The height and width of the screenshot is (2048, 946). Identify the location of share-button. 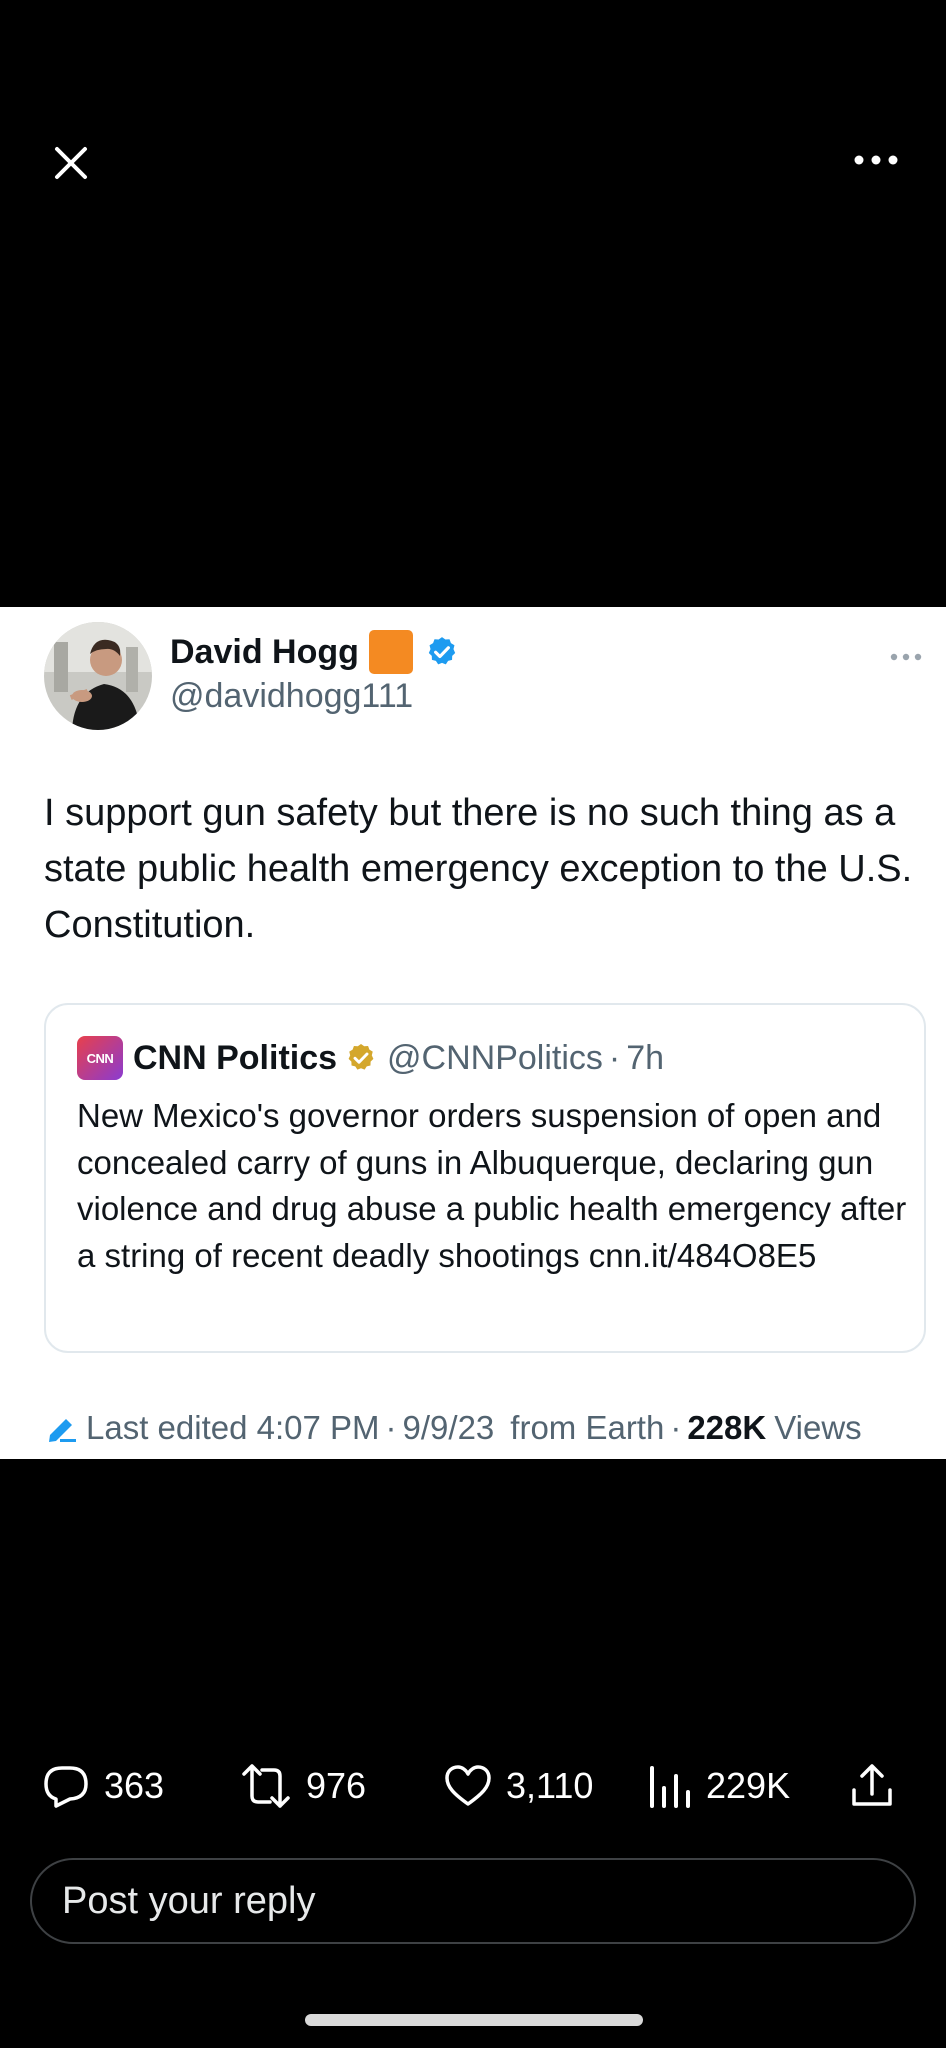
(872, 1786).